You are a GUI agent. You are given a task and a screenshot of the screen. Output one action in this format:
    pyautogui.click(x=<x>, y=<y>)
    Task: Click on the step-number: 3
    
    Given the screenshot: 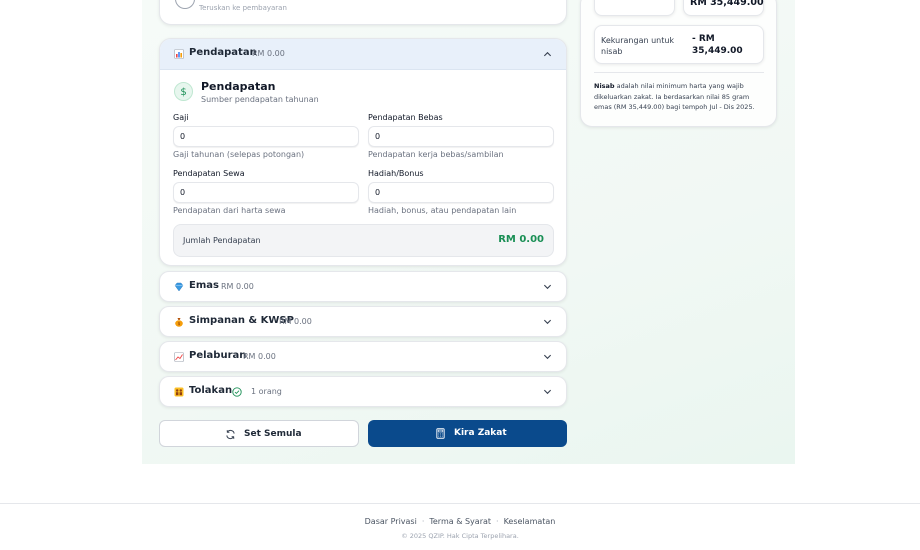 What is the action you would take?
    pyautogui.click(x=185, y=4)
    